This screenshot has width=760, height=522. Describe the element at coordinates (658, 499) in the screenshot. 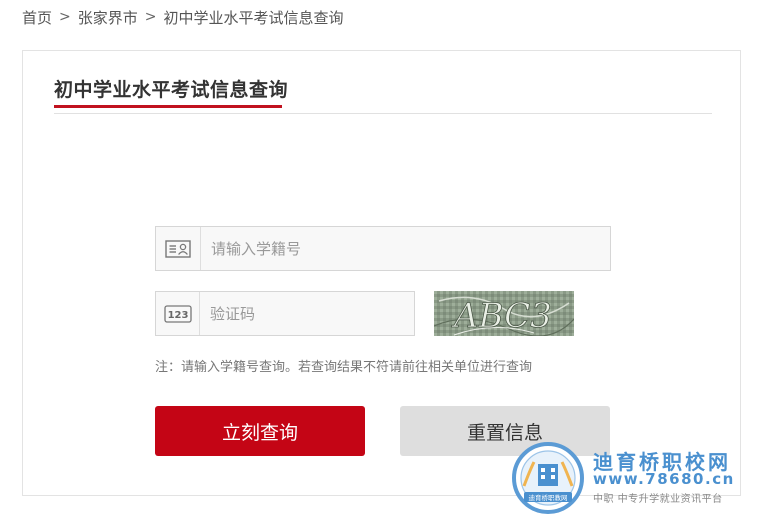

I see `watermark-slogan: 中职 中专升学就业资讯平台` at that location.